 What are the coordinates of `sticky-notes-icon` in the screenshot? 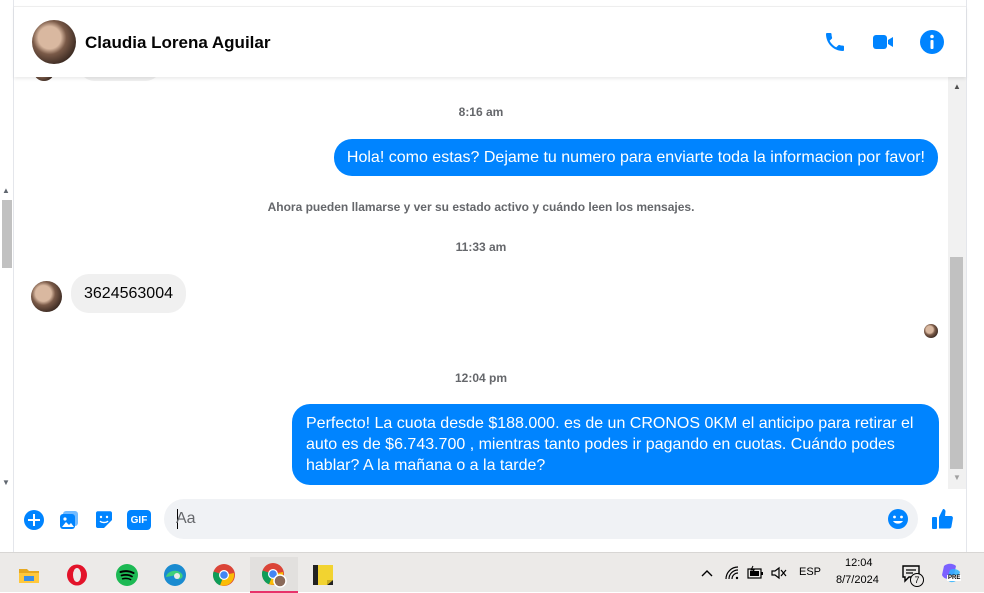 It's located at (323, 575).